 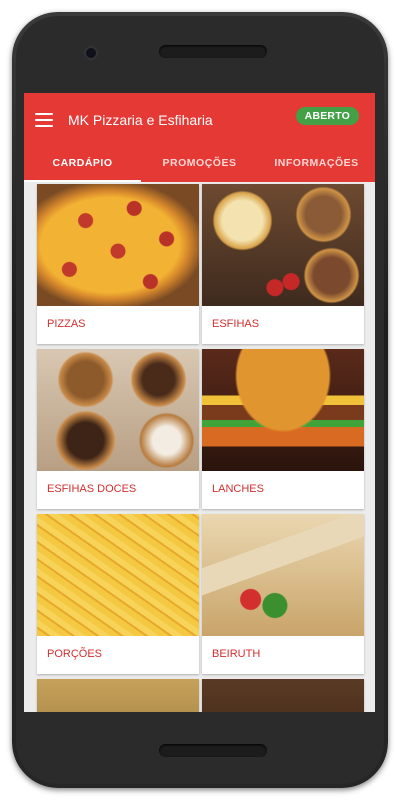 I want to click on status-badge: ABERTO, so click(x=327, y=116).